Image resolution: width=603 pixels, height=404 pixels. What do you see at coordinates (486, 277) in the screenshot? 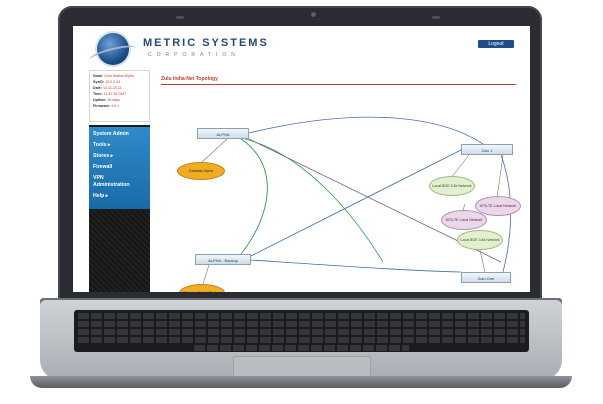
I see `node-zulu-one: Zulu One` at bounding box center [486, 277].